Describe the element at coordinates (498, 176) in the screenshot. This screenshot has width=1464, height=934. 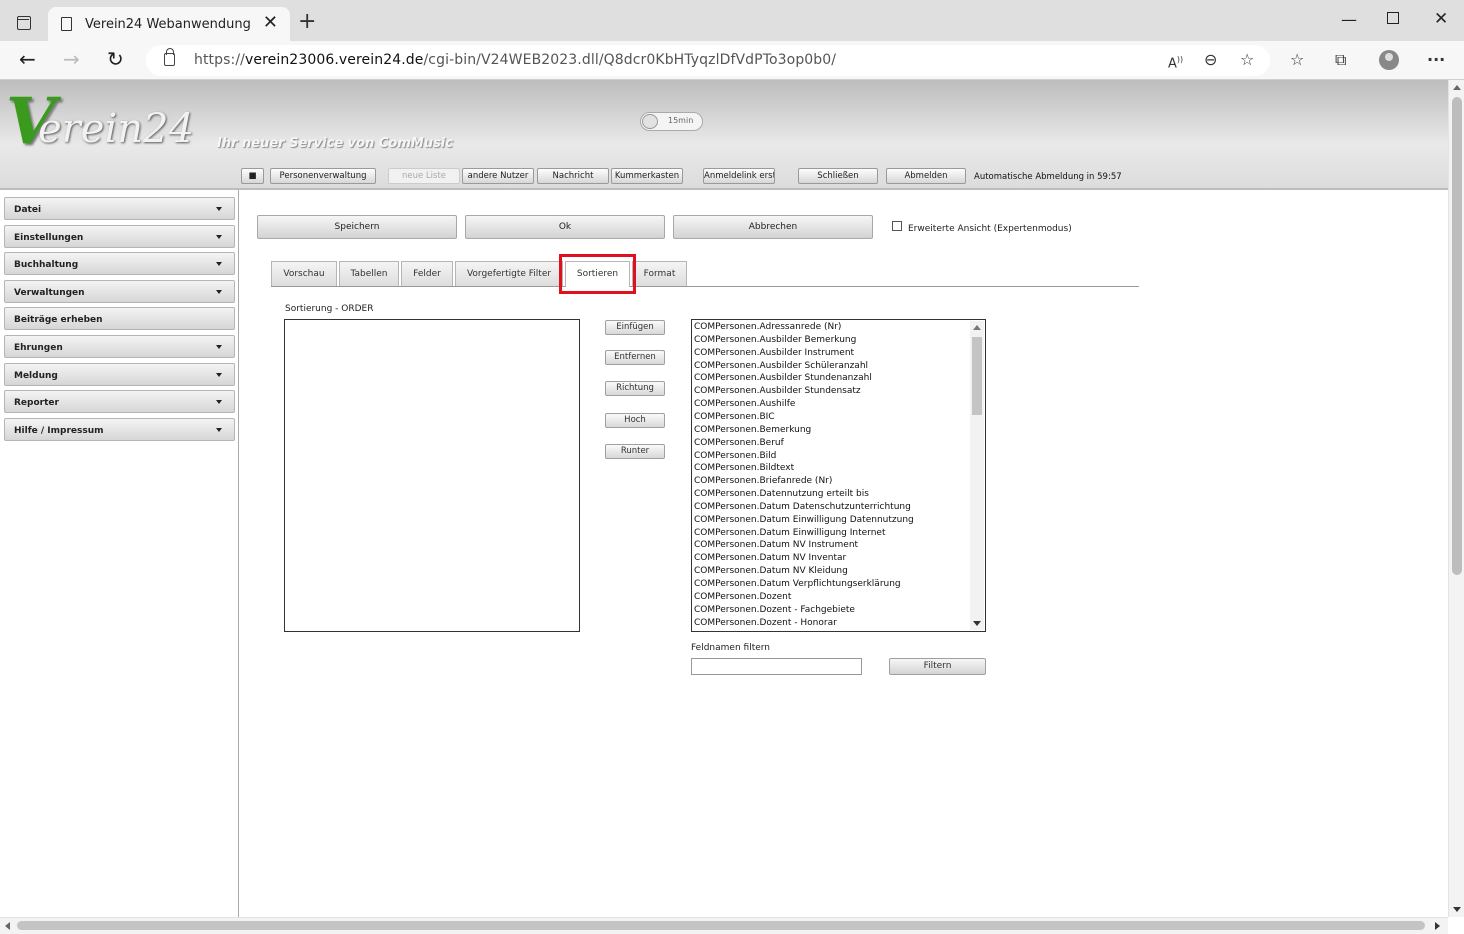
I see `andere-nutzer-button: andere Nutzer` at that location.